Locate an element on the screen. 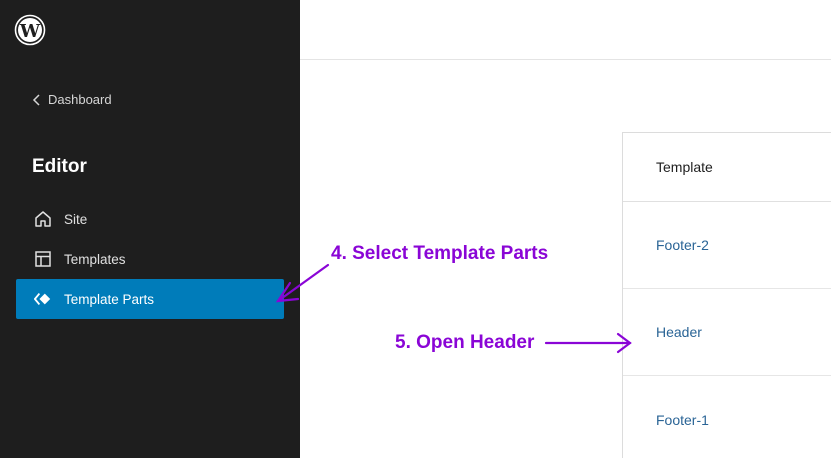 The height and width of the screenshot is (458, 831). sidebar-item-template-parts: Template Parts is located at coordinates (150, 299).